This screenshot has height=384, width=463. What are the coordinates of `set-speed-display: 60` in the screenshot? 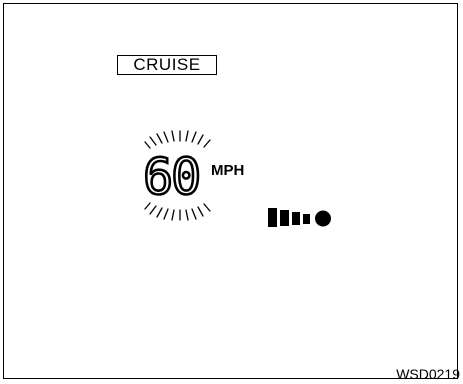 It's located at (172, 177).